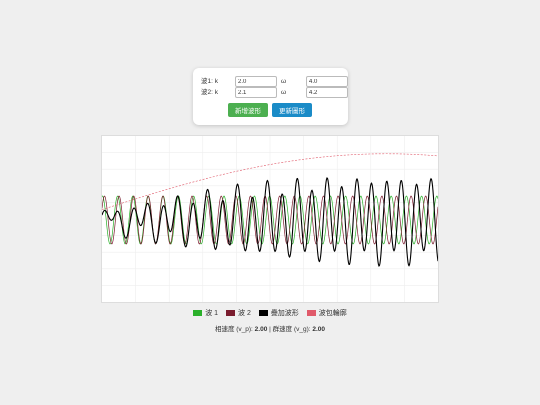 This screenshot has height=405, width=540. I want to click on wave-controls-panel: 波1: k ω 波2: k ω 新增波形 更新圖形, so click(270, 96).